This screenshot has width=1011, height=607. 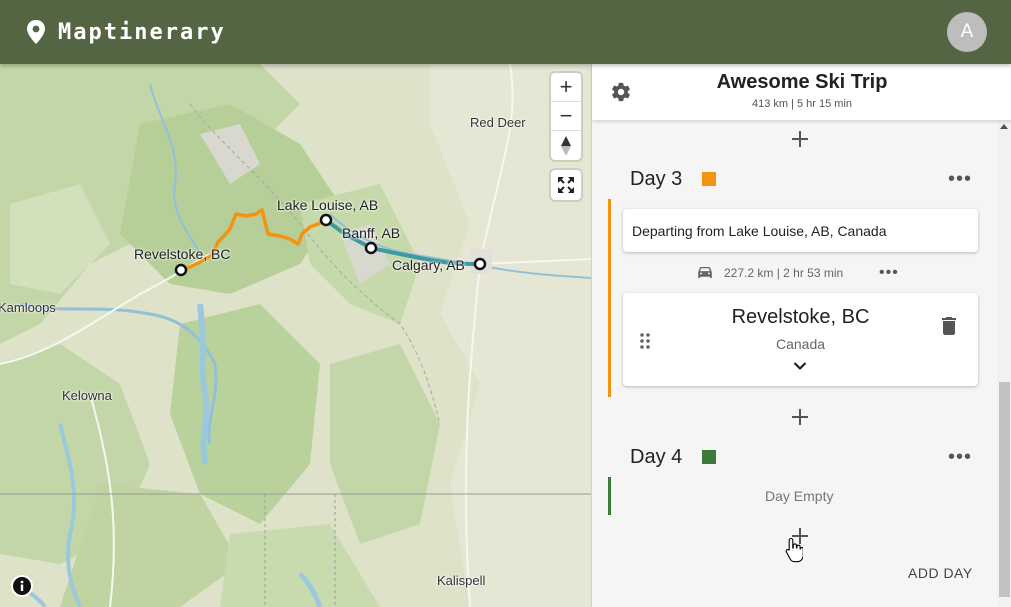 What do you see at coordinates (505, 32) in the screenshot?
I see `top-bar: Maptinerary A` at bounding box center [505, 32].